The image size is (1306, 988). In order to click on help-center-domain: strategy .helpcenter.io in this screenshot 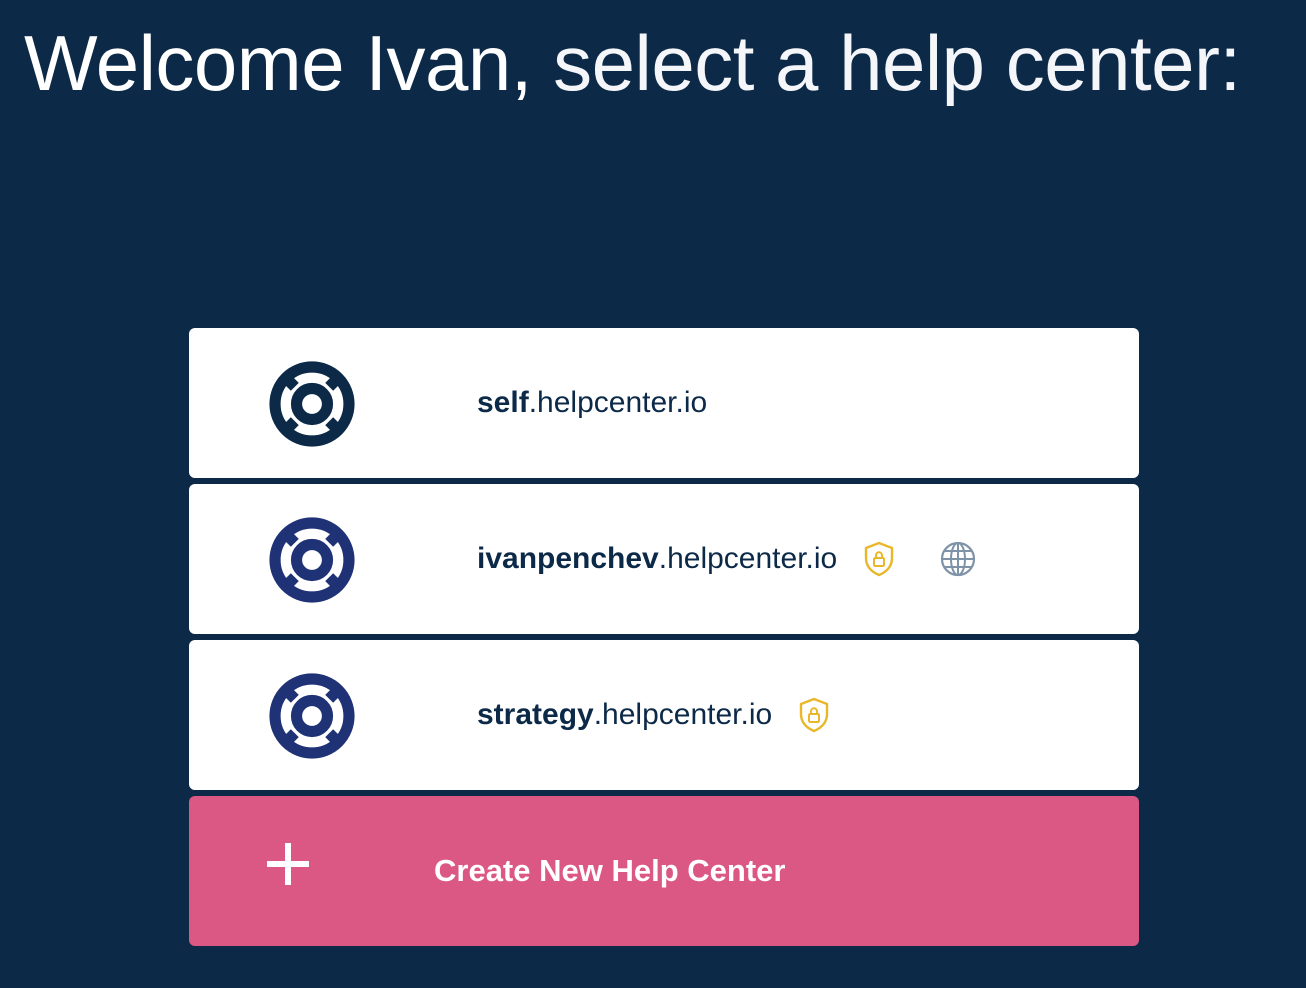, I will do `click(653, 715)`.